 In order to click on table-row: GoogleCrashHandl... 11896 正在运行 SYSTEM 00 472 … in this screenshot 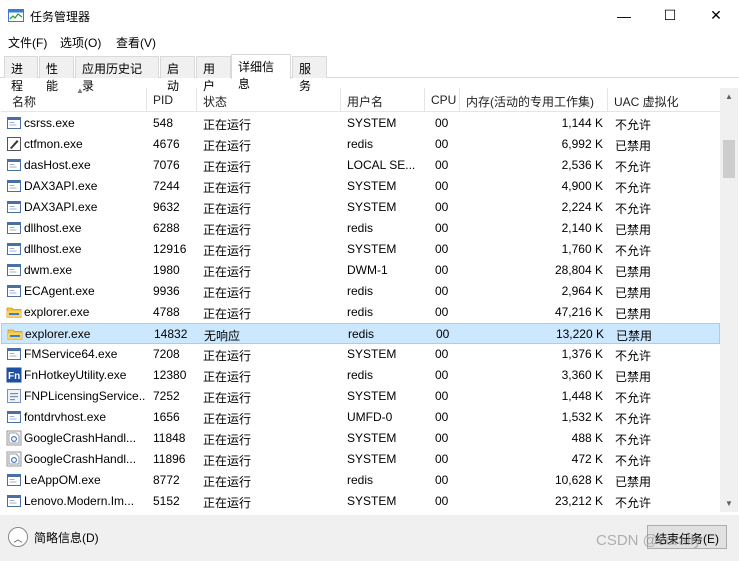, I will do `click(360, 459)`.